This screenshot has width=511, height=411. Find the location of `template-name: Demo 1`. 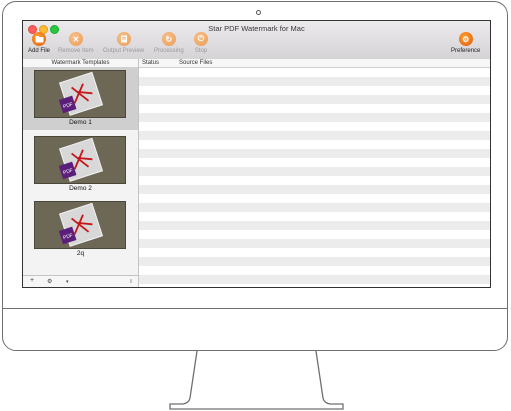

template-name: Demo 1 is located at coordinates (80, 122).